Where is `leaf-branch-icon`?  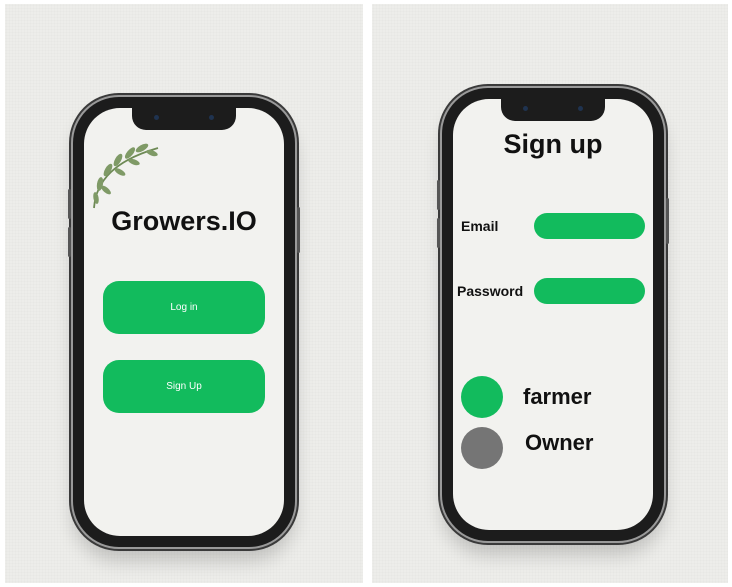
leaf-branch-icon is located at coordinates (126, 176).